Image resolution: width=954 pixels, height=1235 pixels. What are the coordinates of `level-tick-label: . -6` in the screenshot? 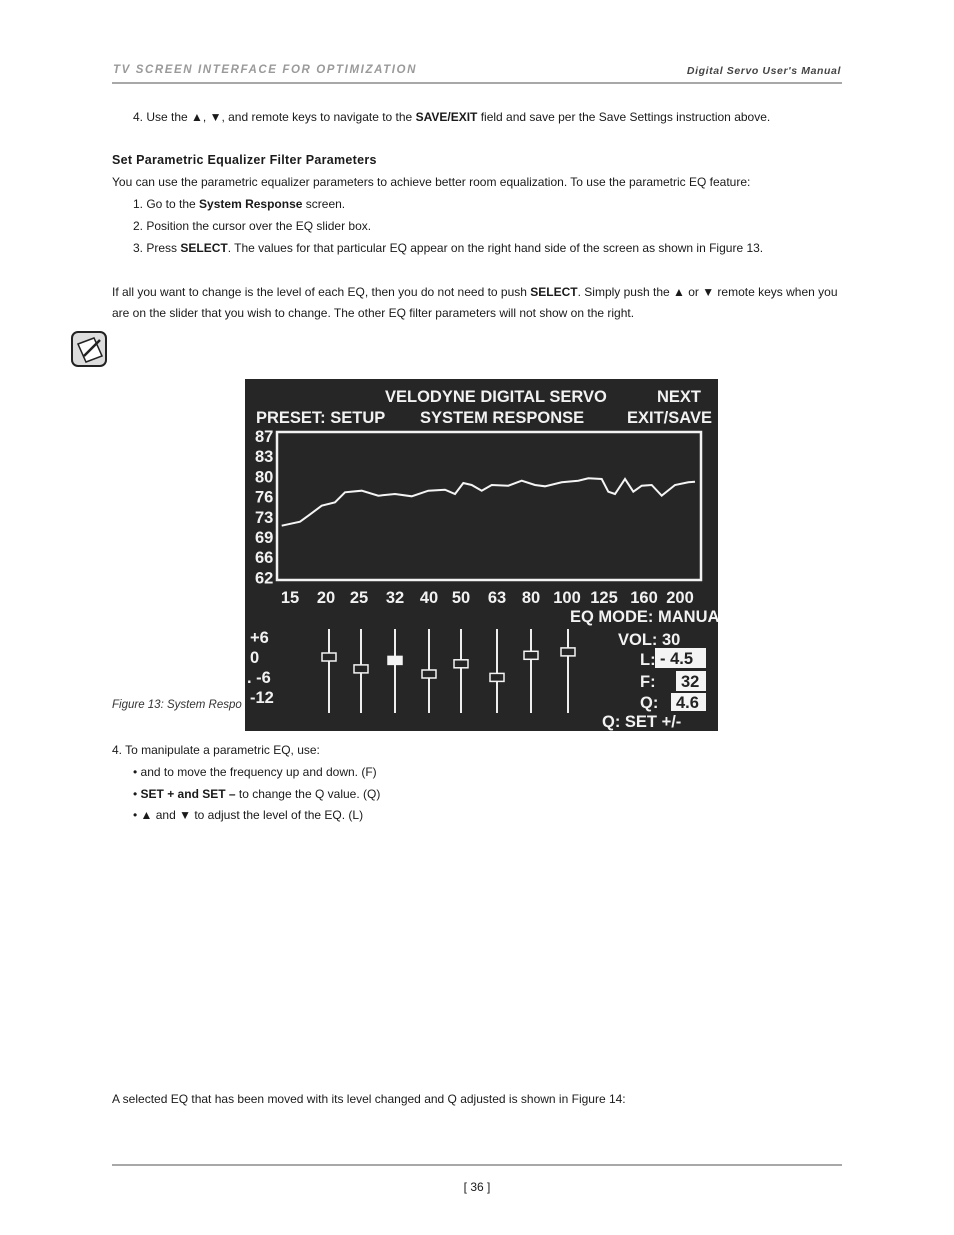 It's located at (259, 678).